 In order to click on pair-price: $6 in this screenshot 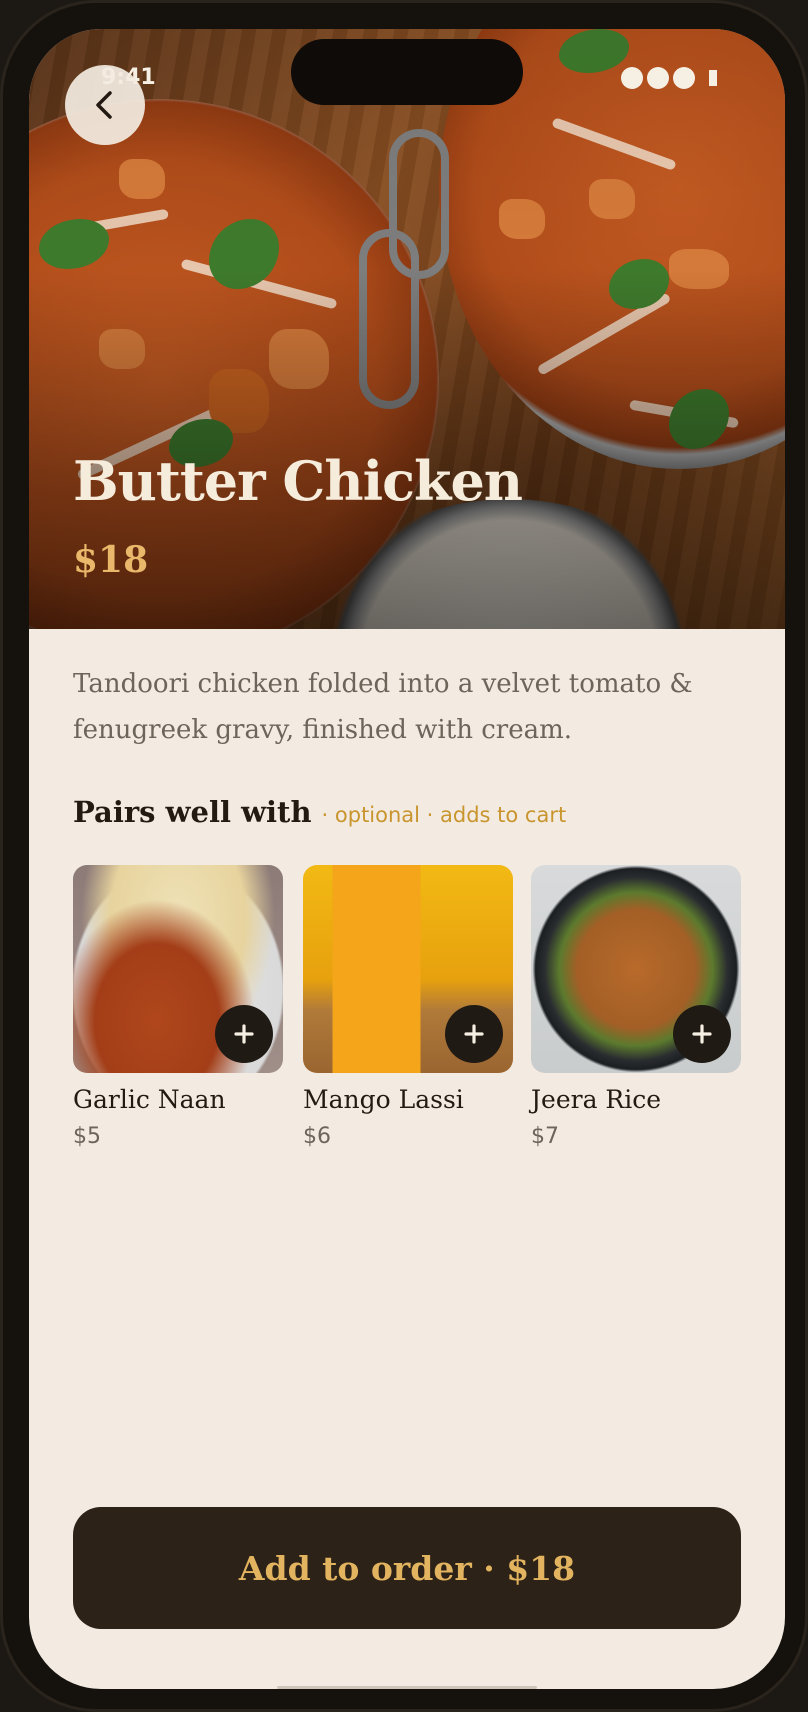, I will do `click(317, 1136)`.